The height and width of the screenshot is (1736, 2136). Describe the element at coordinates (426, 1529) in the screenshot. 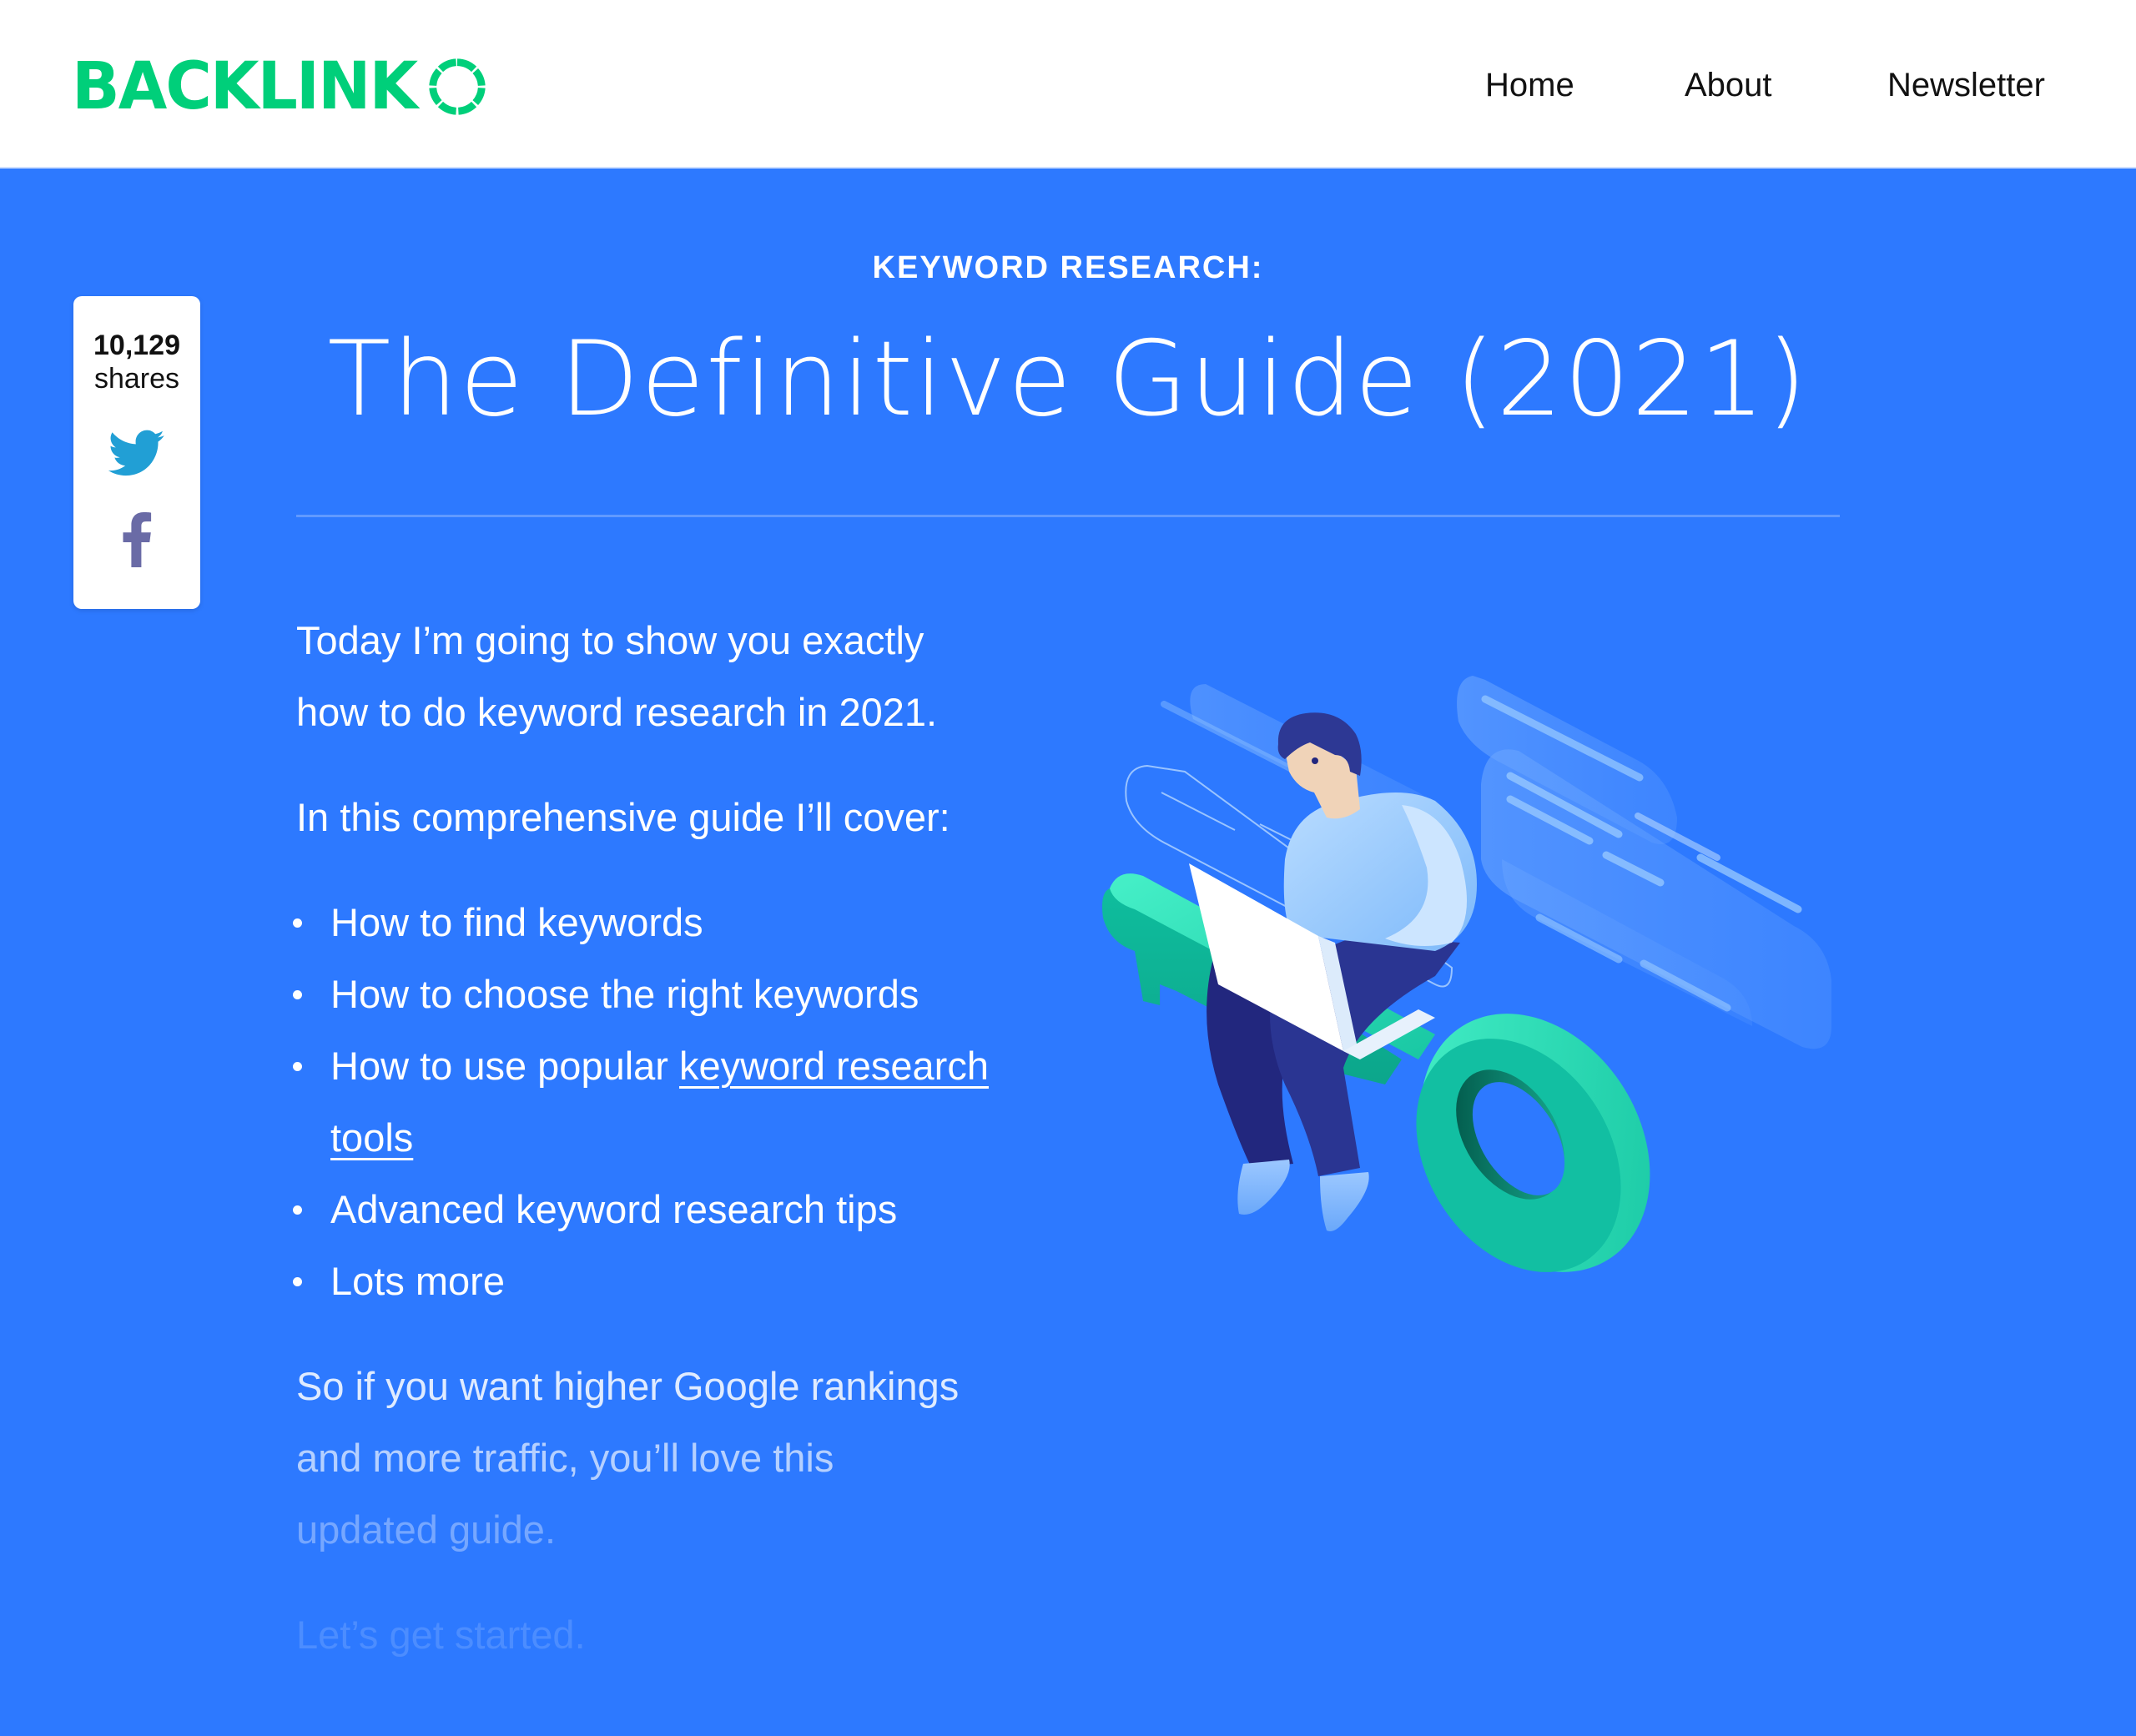

I see `closing-line-3: updated guide.` at that location.